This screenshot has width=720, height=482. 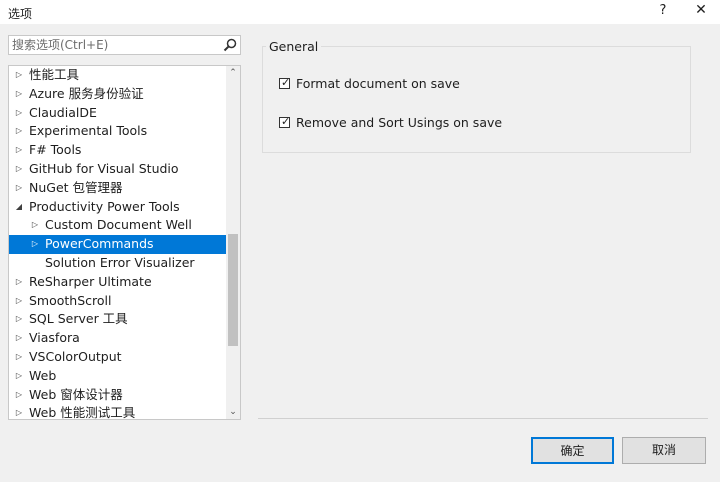 I want to click on search-icon, so click(x=230, y=45).